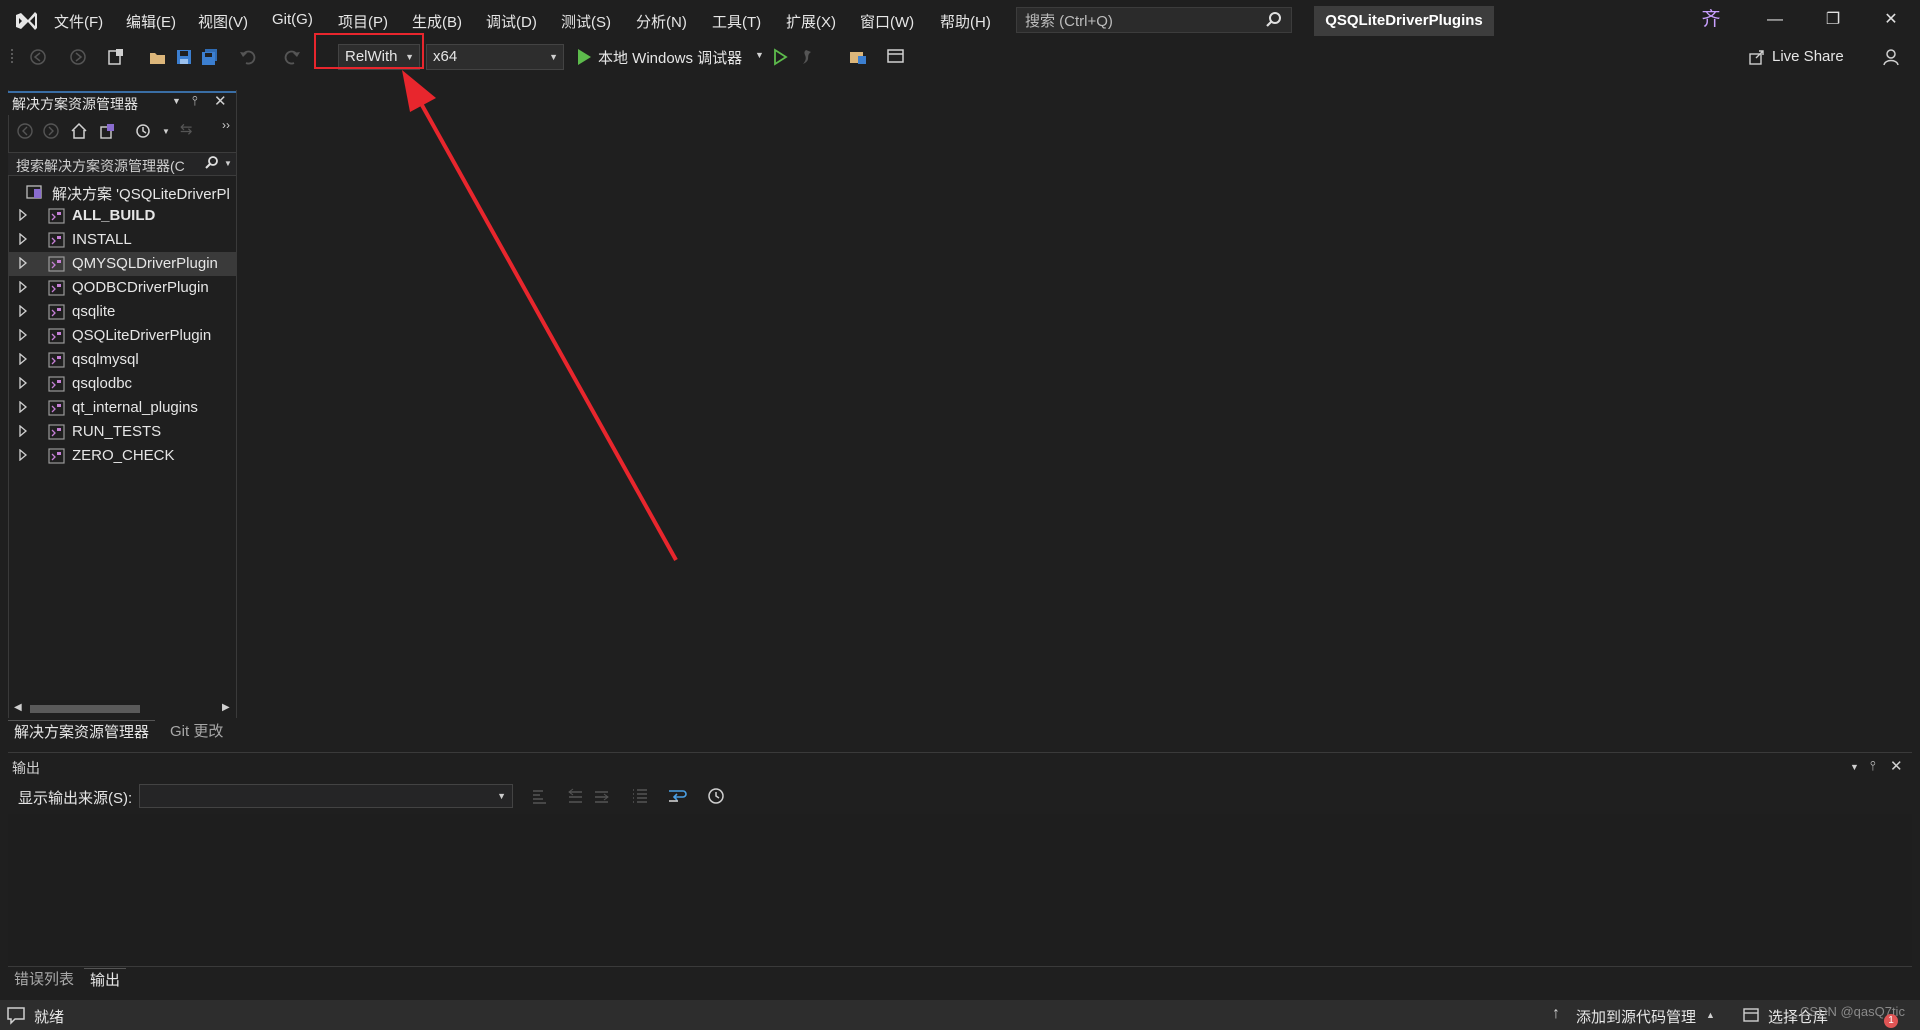 Image resolution: width=1920 pixels, height=1030 pixels. What do you see at coordinates (1757, 57) in the screenshot?
I see `share-icon` at bounding box center [1757, 57].